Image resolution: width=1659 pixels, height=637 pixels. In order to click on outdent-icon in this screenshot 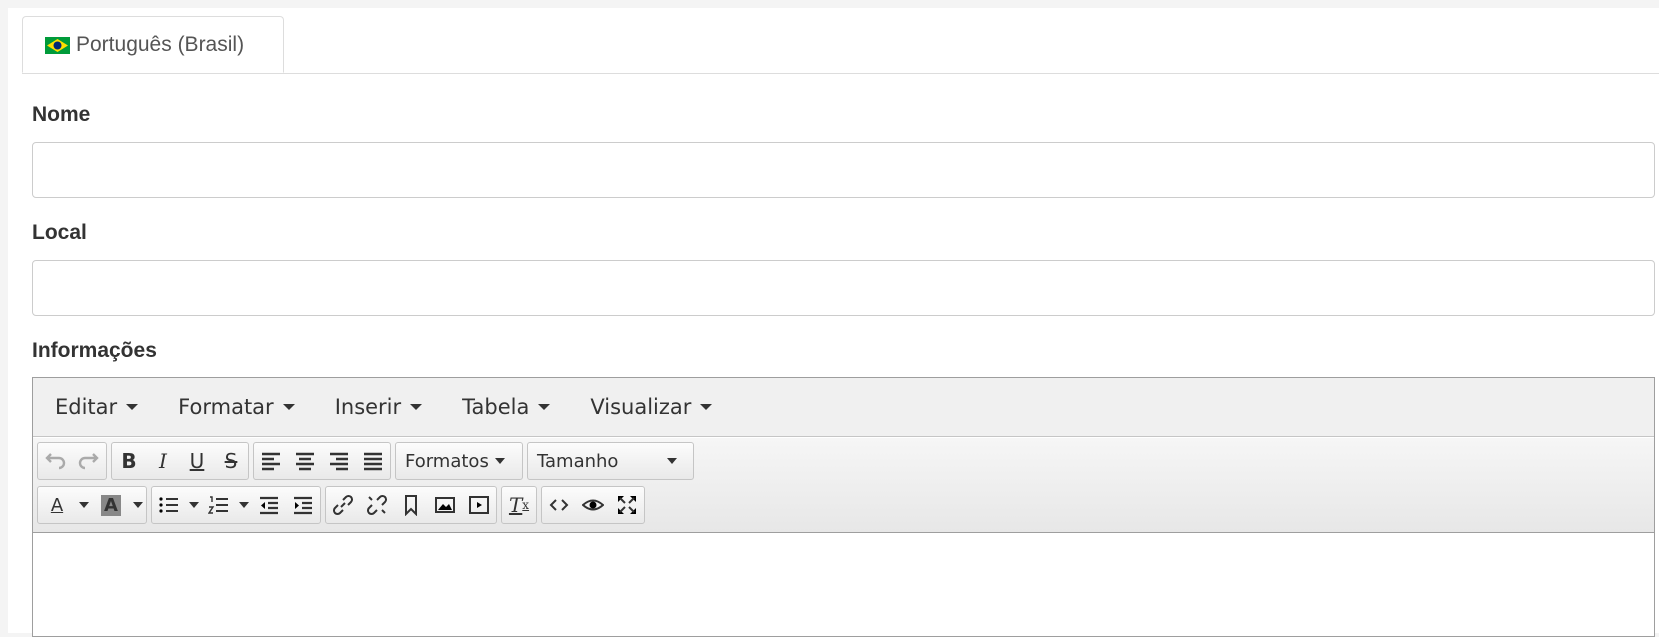, I will do `click(269, 505)`.